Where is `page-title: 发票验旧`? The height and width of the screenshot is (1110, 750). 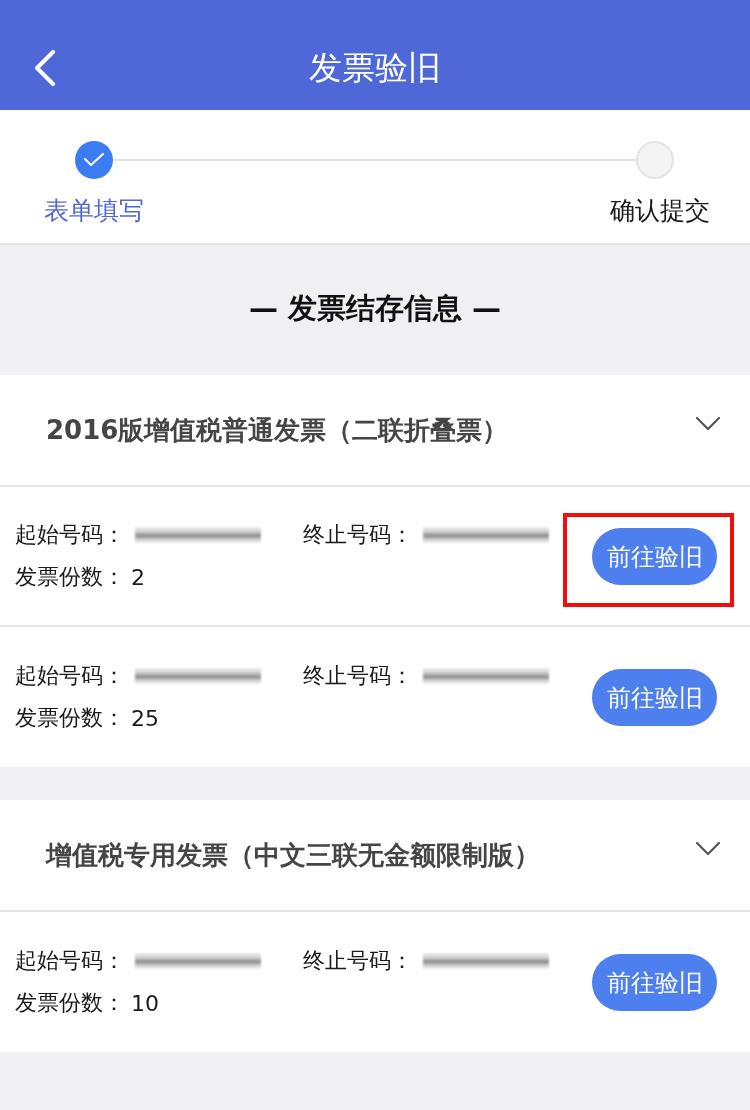 page-title: 发票验旧 is located at coordinates (375, 68).